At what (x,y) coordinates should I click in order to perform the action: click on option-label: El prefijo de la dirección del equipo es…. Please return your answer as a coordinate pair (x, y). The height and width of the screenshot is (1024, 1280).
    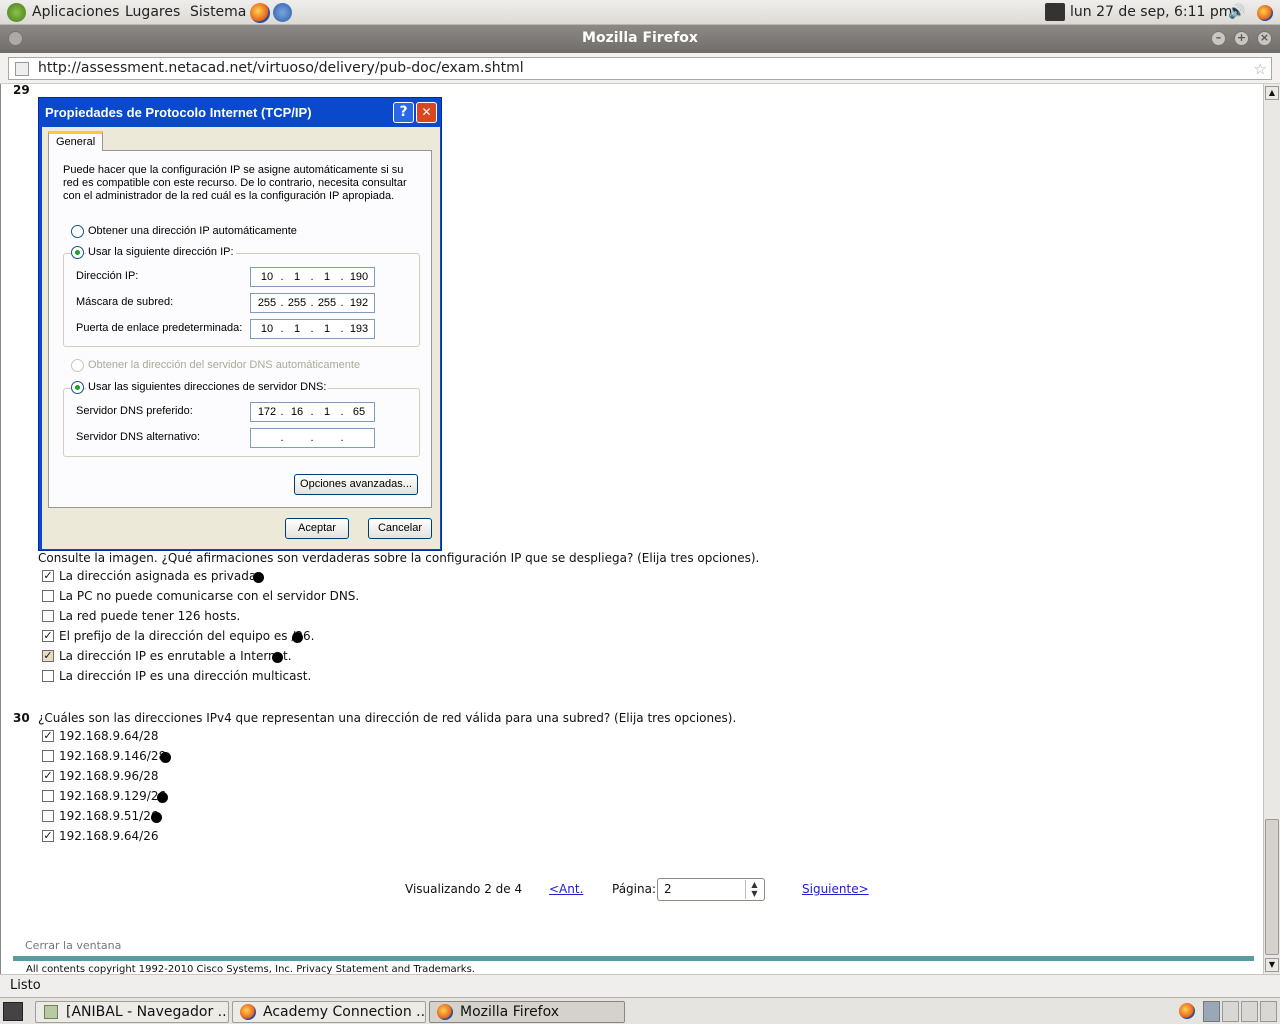
    Looking at the image, I should click on (187, 636).